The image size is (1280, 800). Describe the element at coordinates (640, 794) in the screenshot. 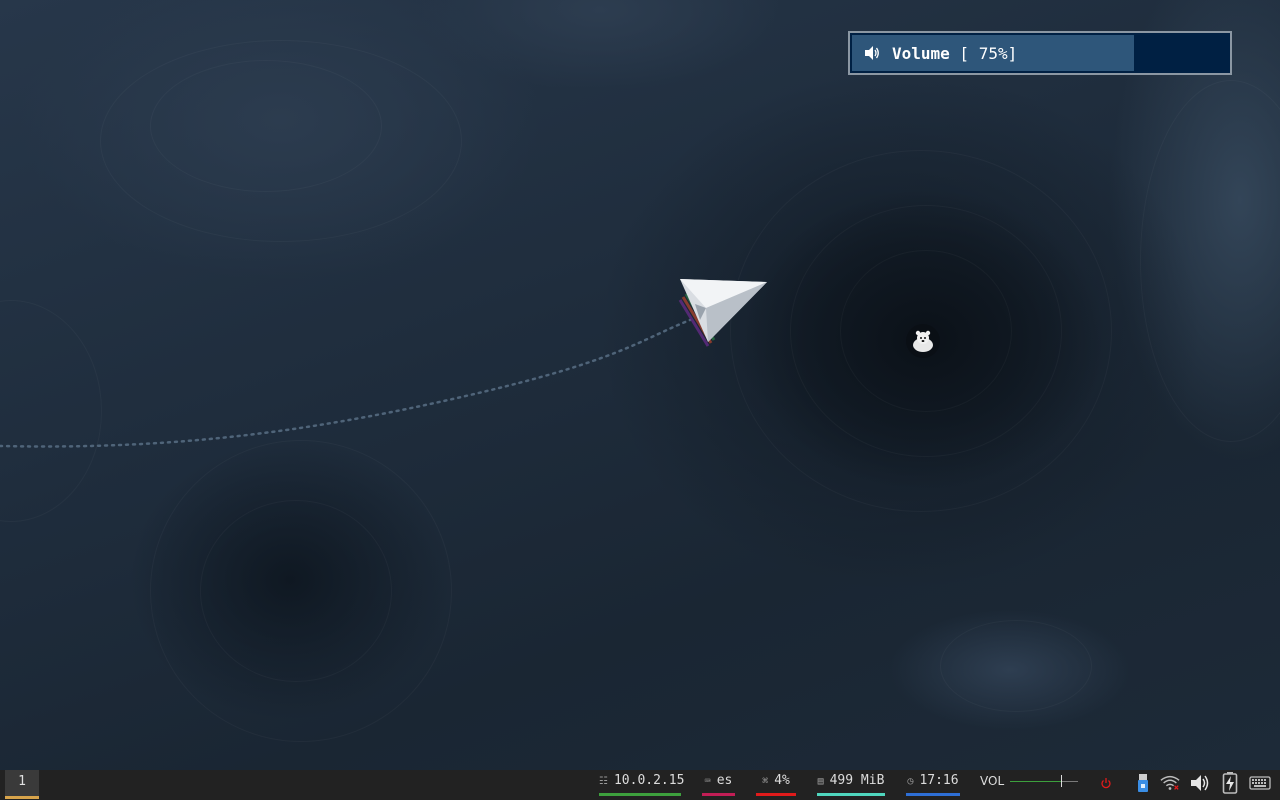

I see `network-underline` at that location.